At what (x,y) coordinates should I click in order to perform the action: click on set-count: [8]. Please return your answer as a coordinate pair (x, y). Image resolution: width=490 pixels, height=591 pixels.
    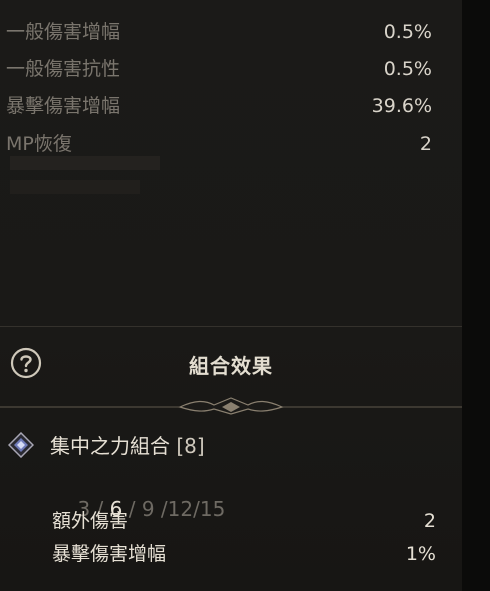
    Looking at the image, I should click on (190, 446).